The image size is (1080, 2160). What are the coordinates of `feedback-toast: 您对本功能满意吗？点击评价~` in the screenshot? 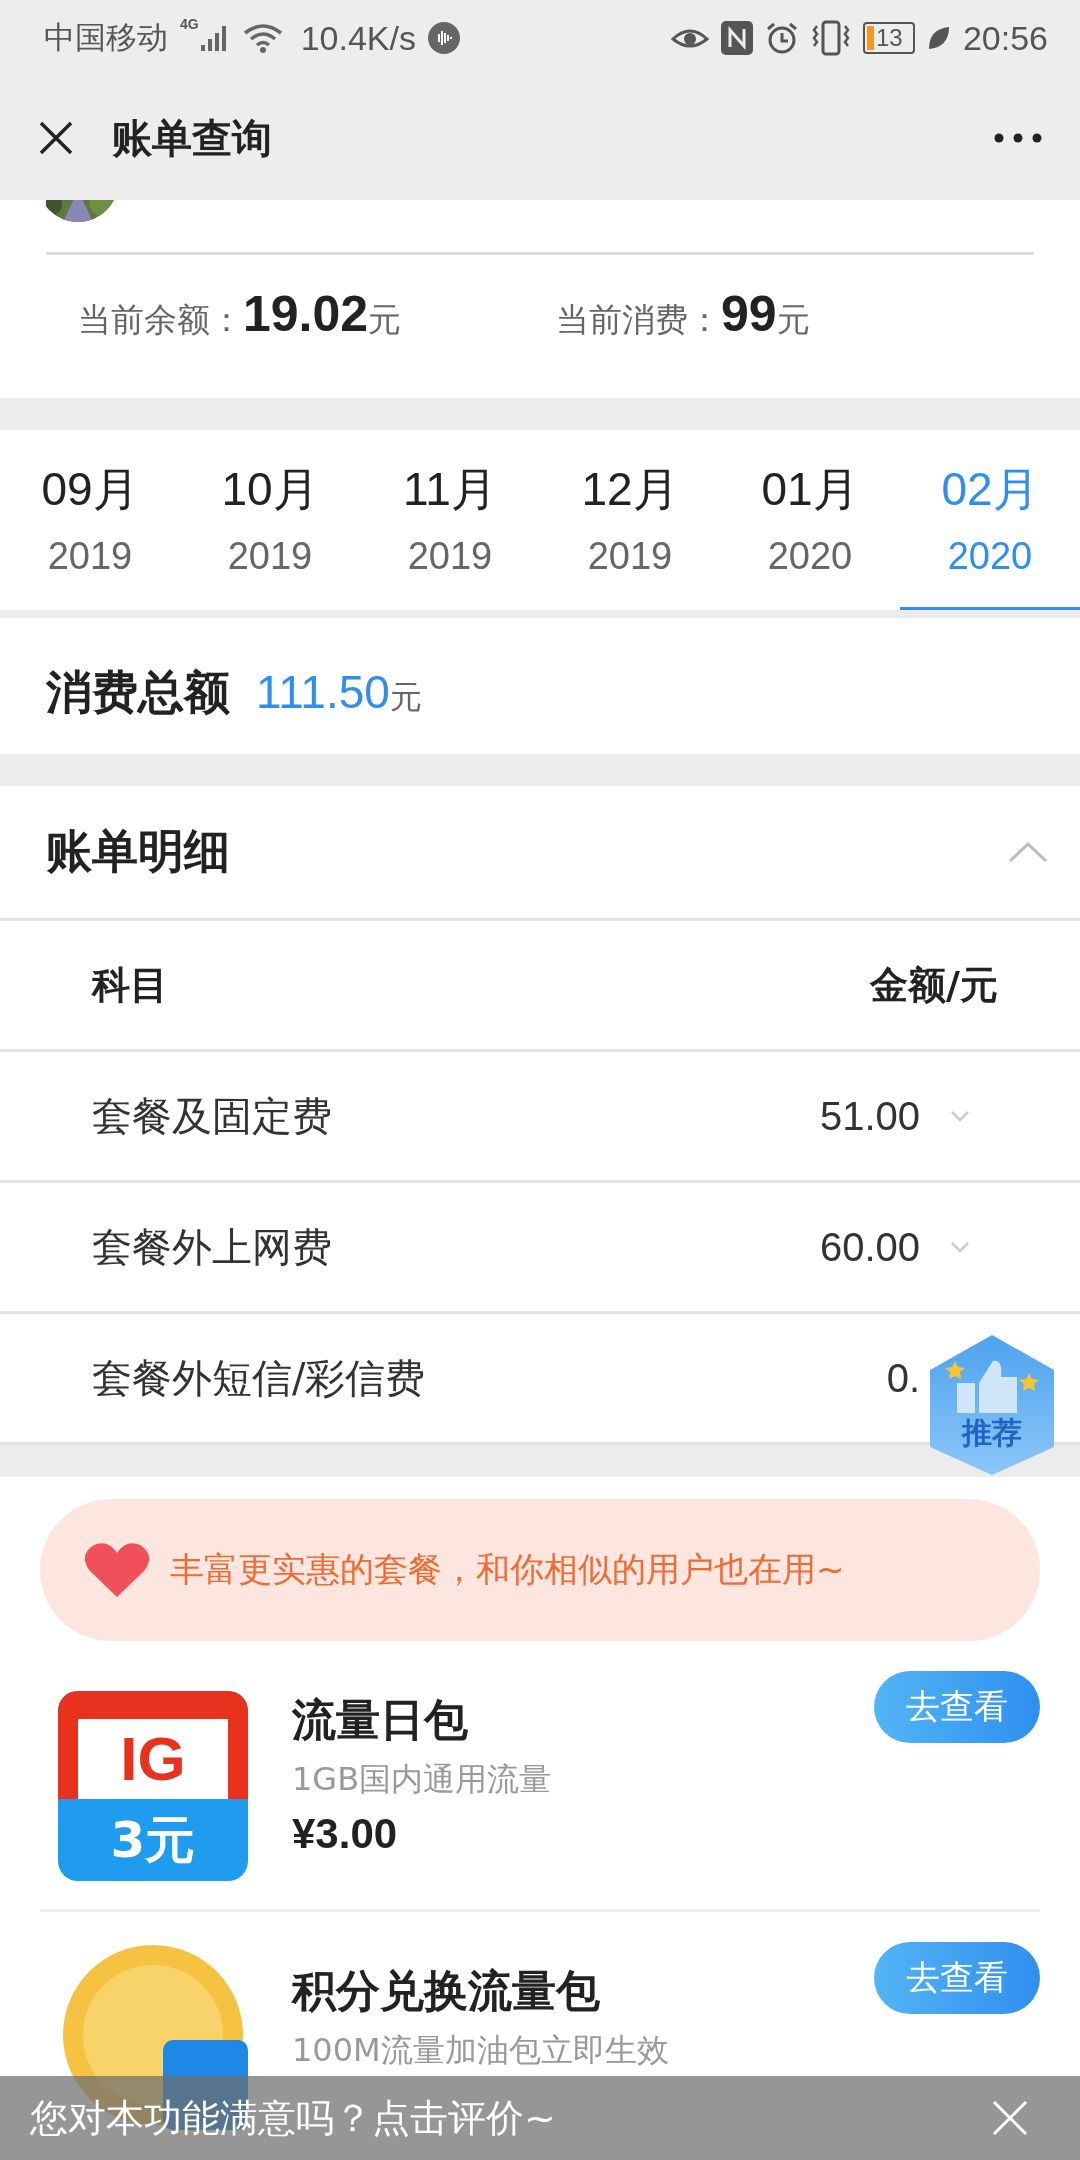 It's located at (540, 2118).